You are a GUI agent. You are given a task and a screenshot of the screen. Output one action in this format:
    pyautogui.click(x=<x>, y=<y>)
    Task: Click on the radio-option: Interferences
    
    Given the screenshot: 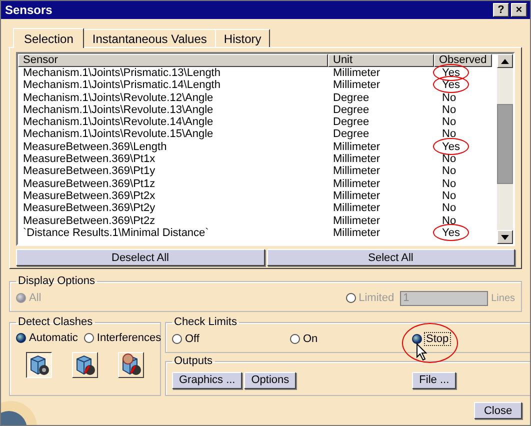 What is the action you would take?
    pyautogui.click(x=123, y=338)
    